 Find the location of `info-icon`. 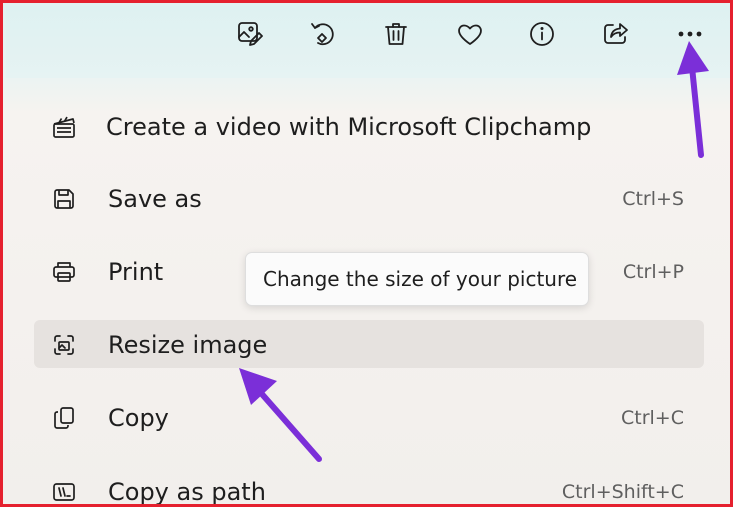

info-icon is located at coordinates (542, 34).